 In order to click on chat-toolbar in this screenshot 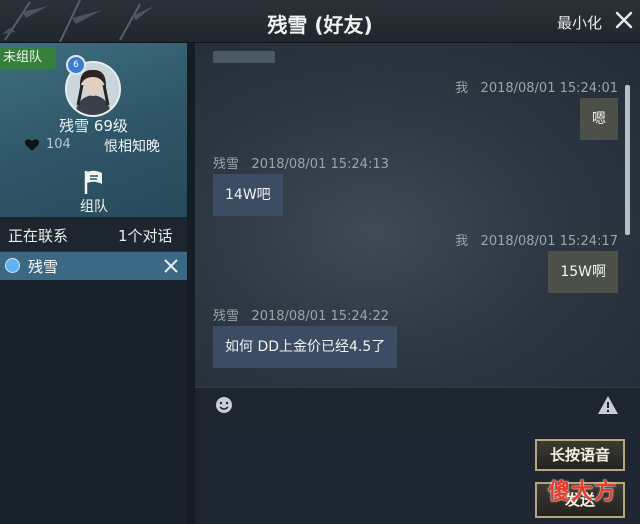, I will do `click(417, 405)`.